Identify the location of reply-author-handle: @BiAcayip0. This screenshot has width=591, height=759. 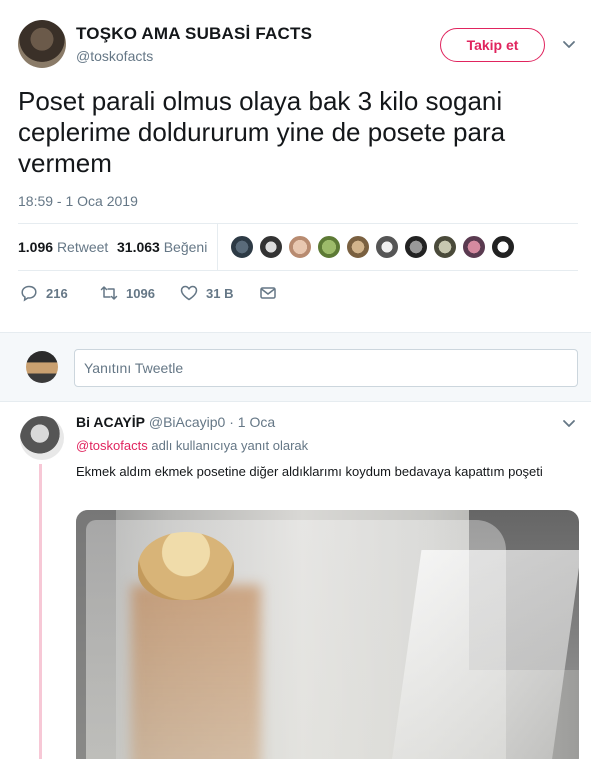
(187, 422).